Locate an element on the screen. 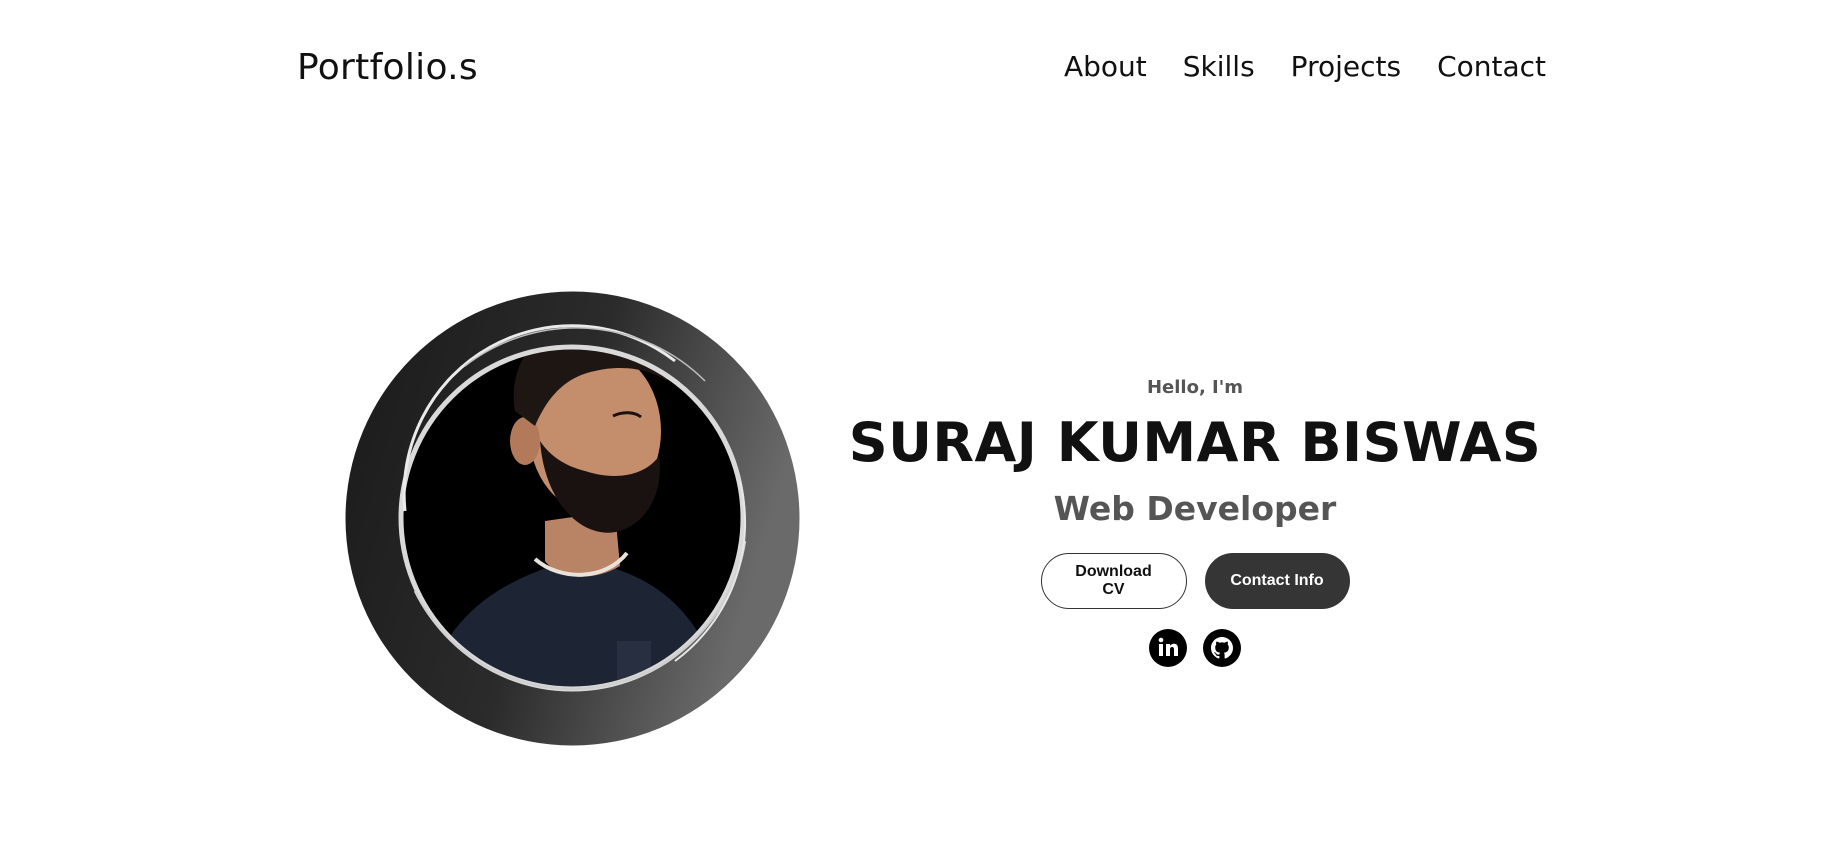 This screenshot has height=847, width=1833. github-icon is located at coordinates (1222, 648).